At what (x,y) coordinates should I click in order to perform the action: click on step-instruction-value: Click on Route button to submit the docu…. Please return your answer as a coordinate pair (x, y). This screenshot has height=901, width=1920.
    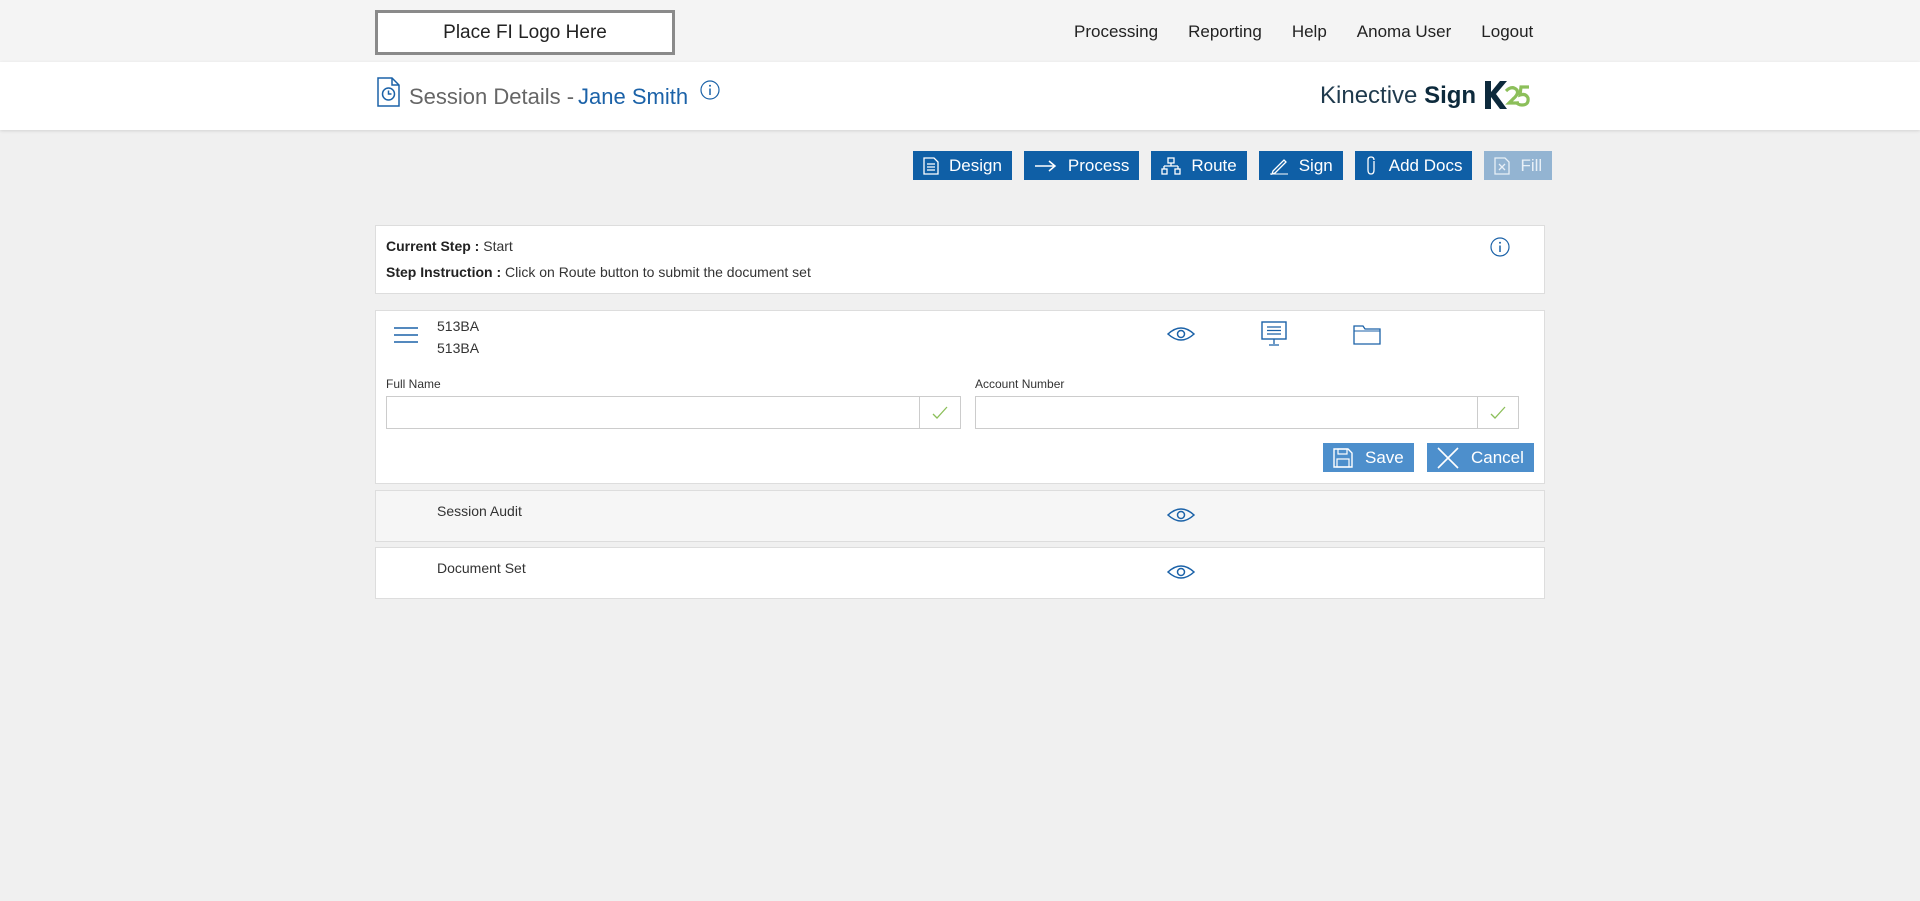
    Looking at the image, I should click on (658, 272).